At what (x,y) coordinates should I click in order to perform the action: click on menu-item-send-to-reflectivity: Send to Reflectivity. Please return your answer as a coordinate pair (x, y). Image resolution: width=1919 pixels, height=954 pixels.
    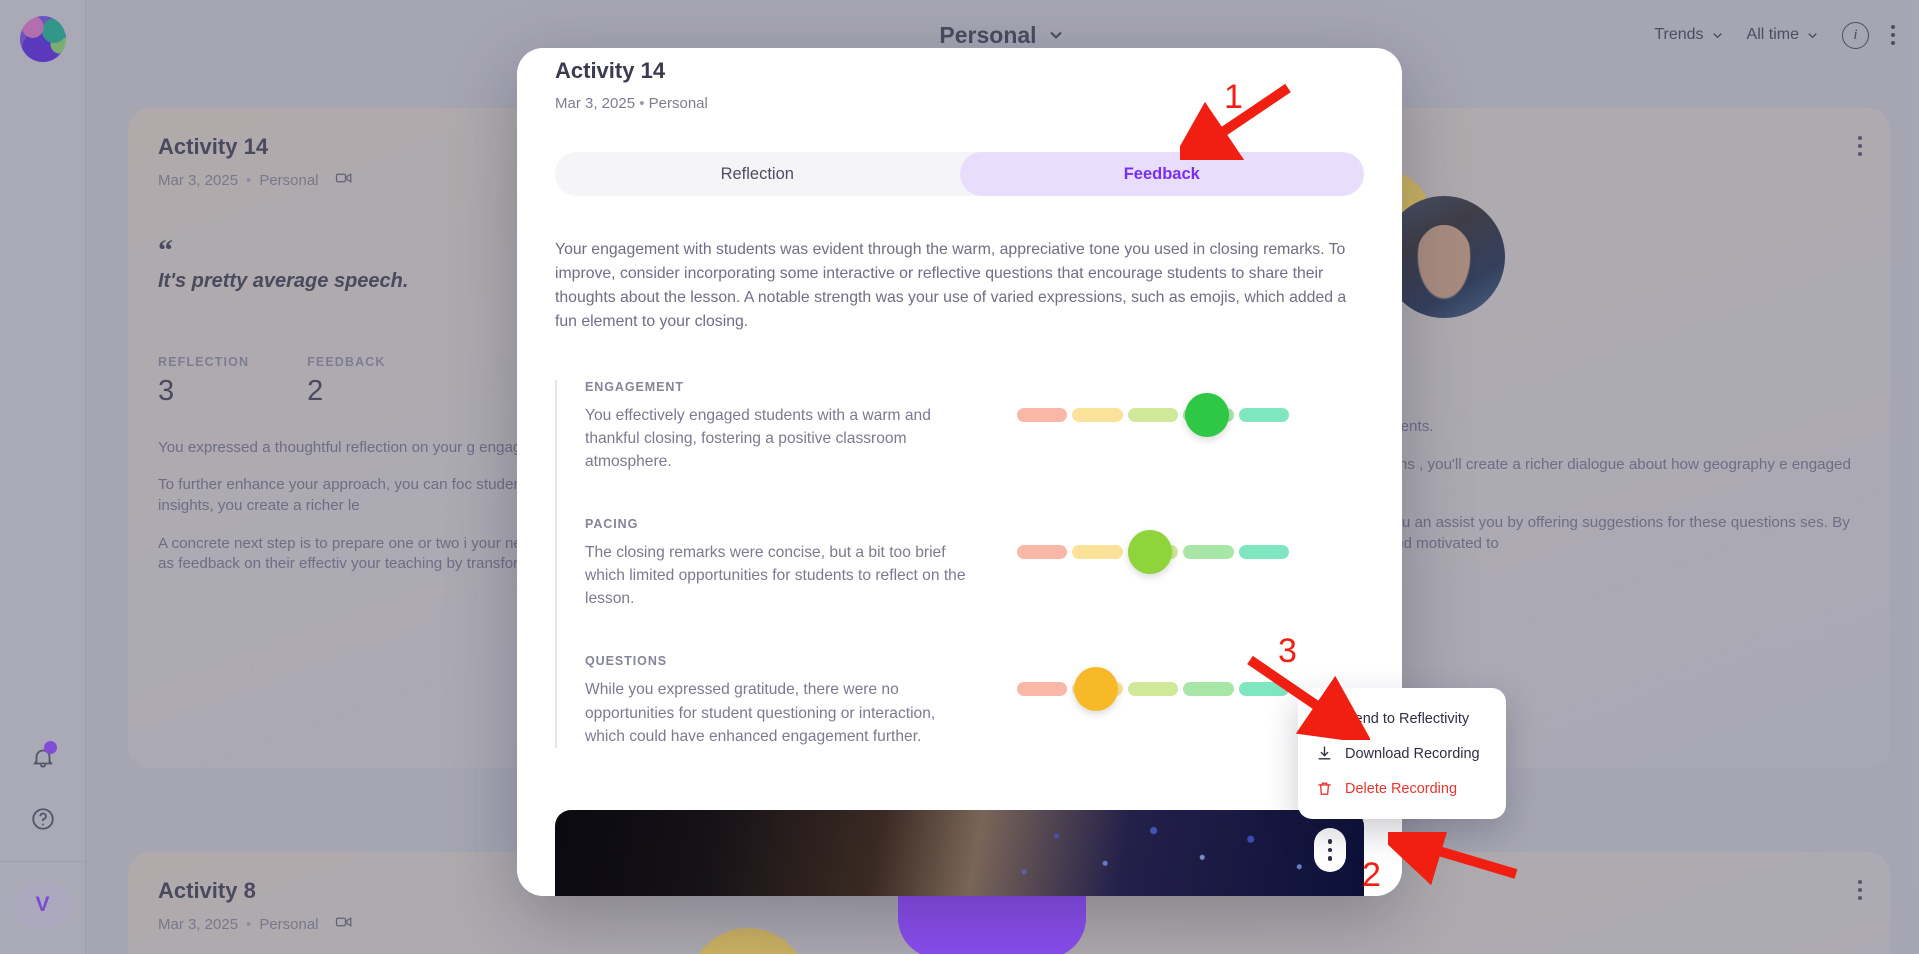
    Looking at the image, I should click on (1402, 718).